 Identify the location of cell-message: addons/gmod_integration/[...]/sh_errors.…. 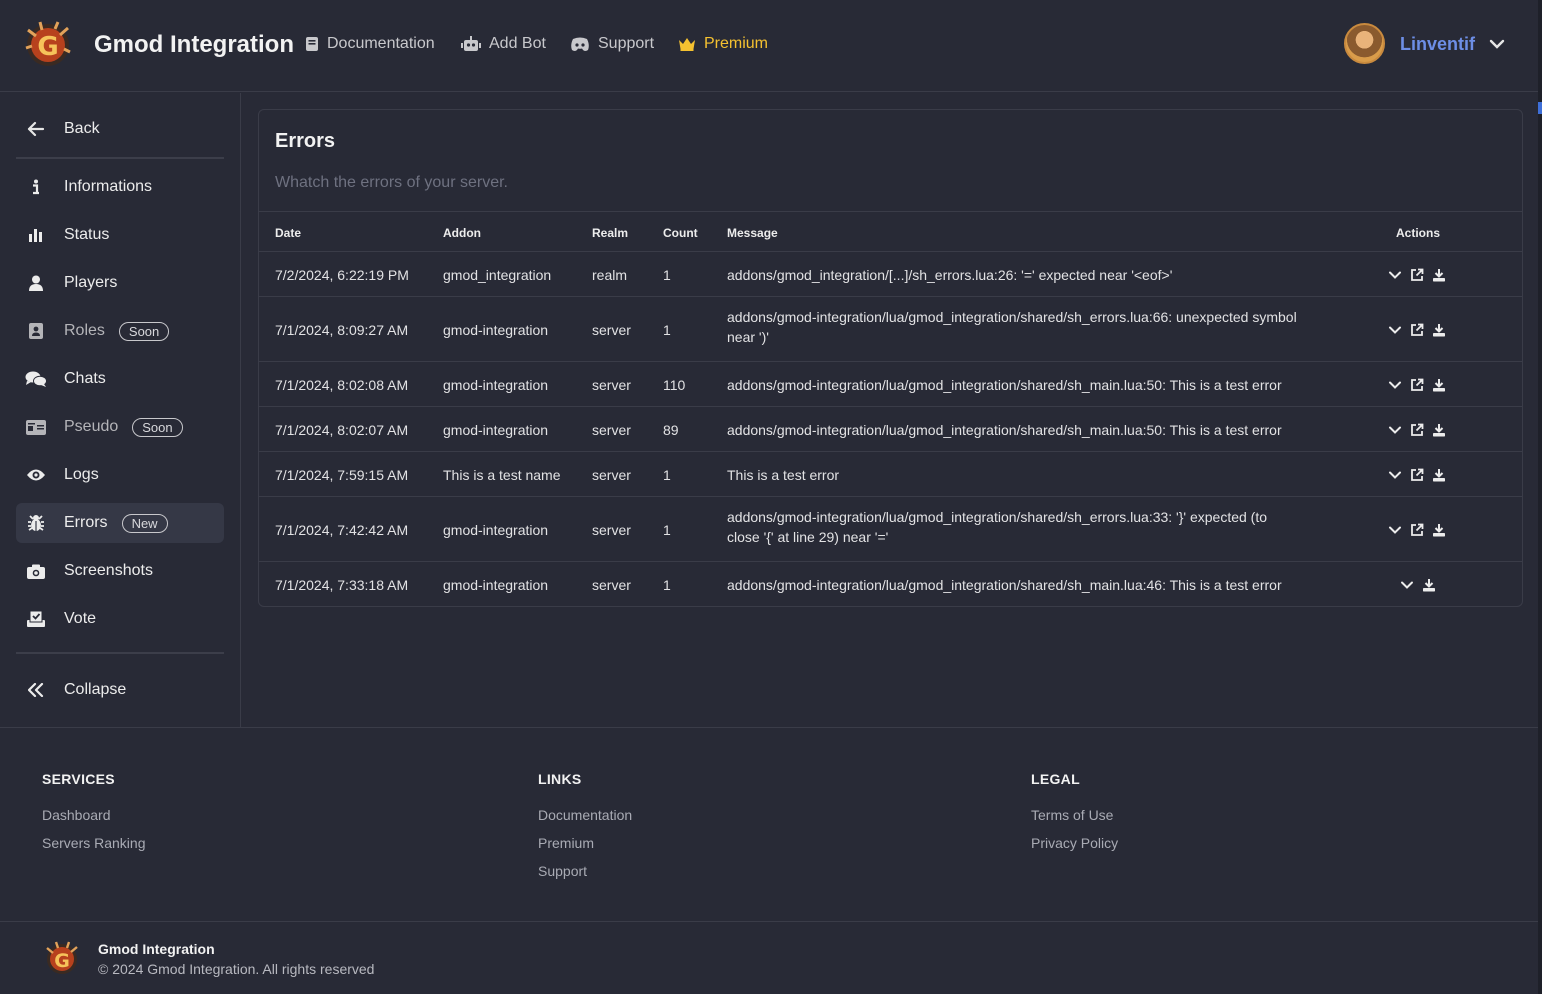
(950, 274).